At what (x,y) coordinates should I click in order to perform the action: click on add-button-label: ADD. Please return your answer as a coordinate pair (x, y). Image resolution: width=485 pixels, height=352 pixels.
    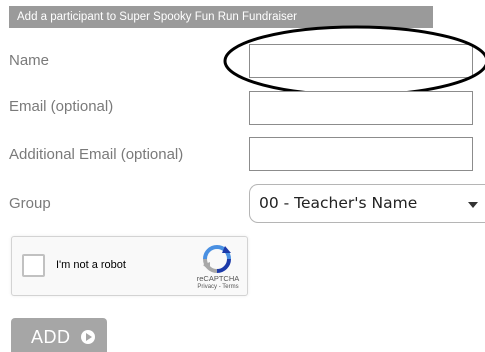
    Looking at the image, I should click on (51, 337).